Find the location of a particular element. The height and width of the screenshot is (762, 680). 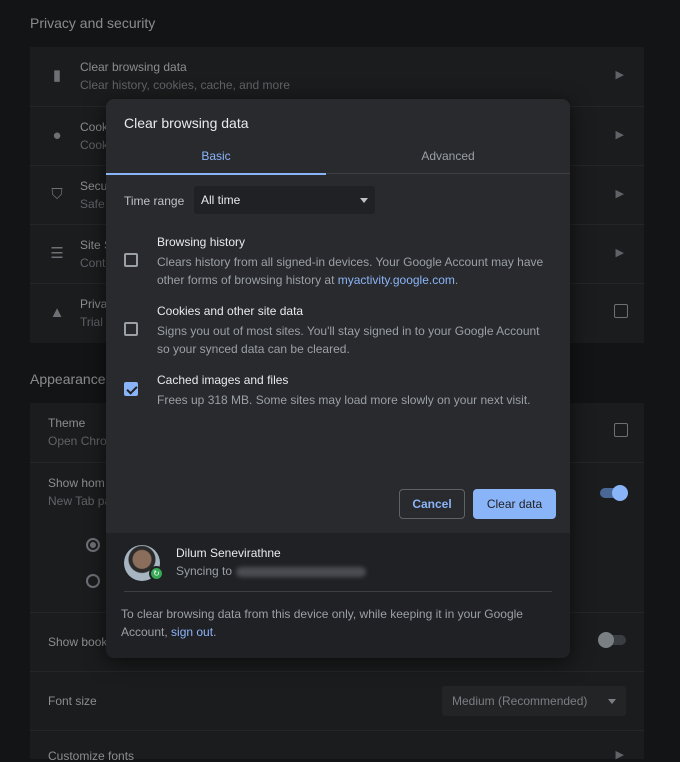

time-range-label: Time range is located at coordinates (154, 201).